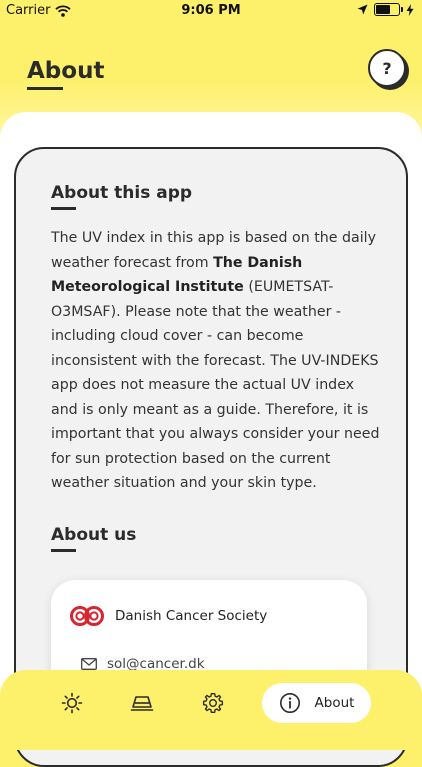 The image size is (422, 767). What do you see at coordinates (65, 74) in the screenshot?
I see `page-title: About` at bounding box center [65, 74].